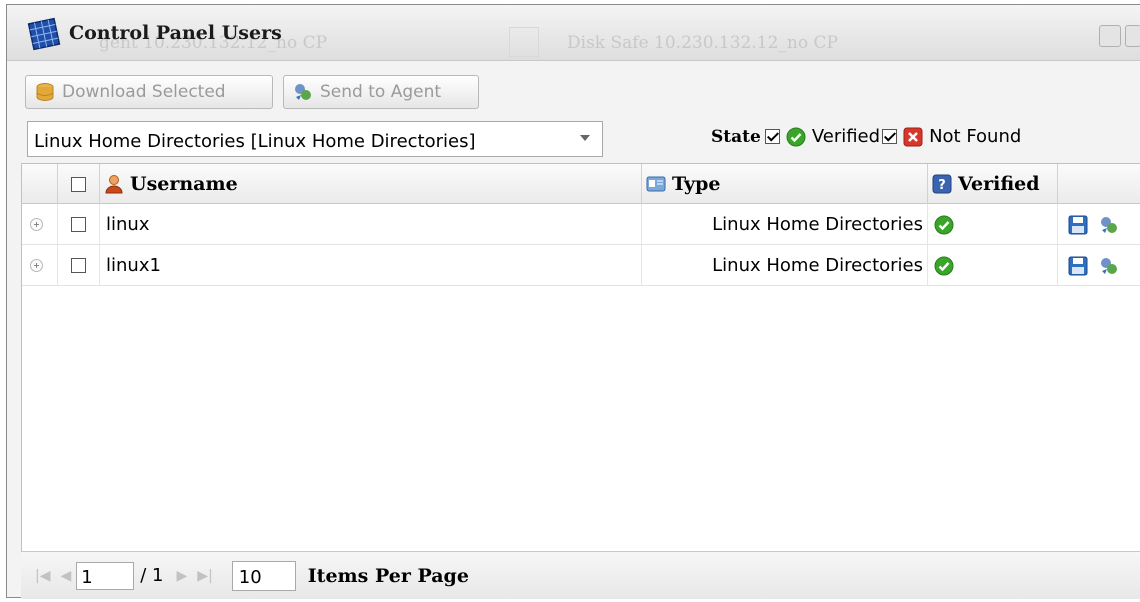 The image size is (1140, 602). Describe the element at coordinates (371, 184) in the screenshot. I see `username-column-header: Username` at that location.